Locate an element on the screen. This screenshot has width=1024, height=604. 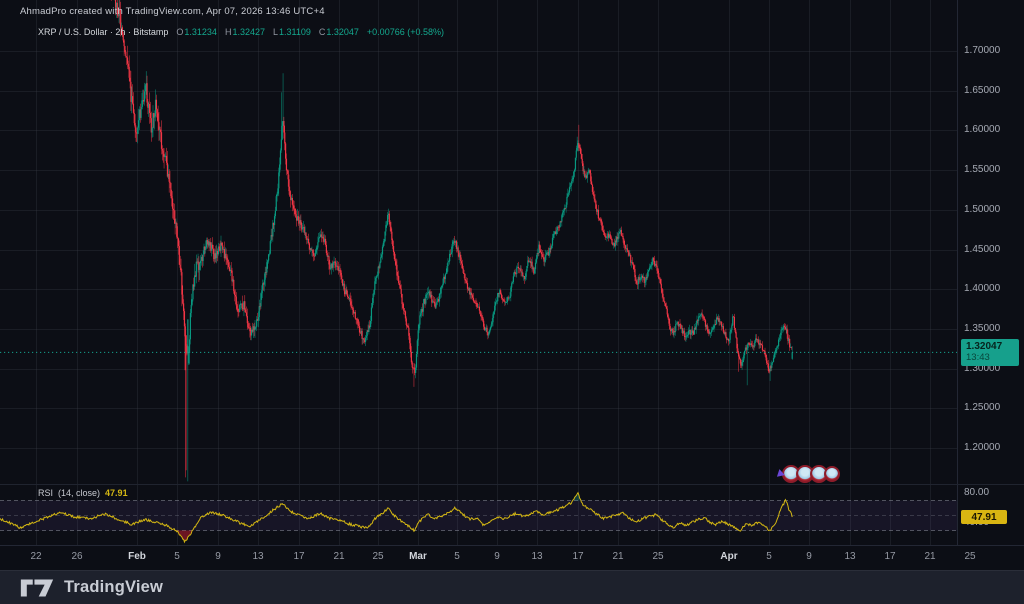
ohlc-item: H 1.32427 is located at coordinates (244, 32).